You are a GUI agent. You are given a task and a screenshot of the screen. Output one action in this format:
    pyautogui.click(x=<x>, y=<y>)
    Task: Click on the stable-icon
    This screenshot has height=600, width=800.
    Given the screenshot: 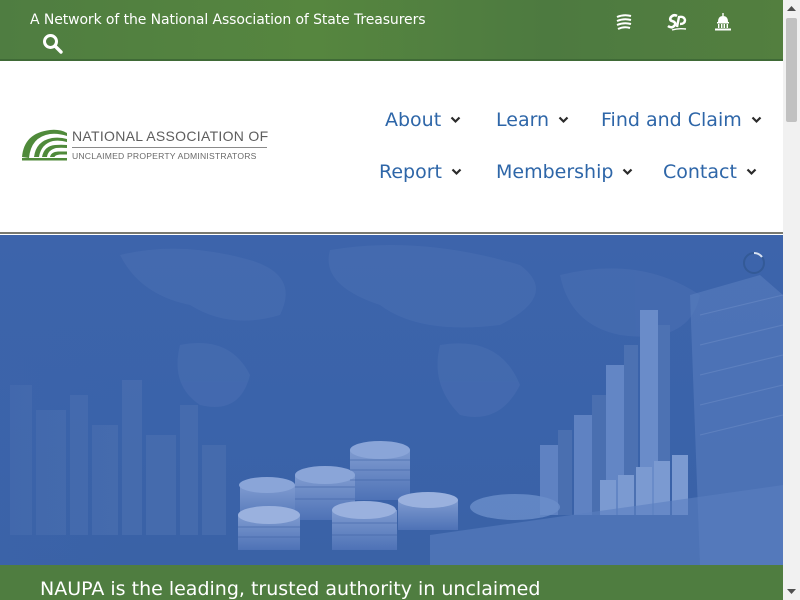 What is the action you would take?
    pyautogui.click(x=677, y=22)
    